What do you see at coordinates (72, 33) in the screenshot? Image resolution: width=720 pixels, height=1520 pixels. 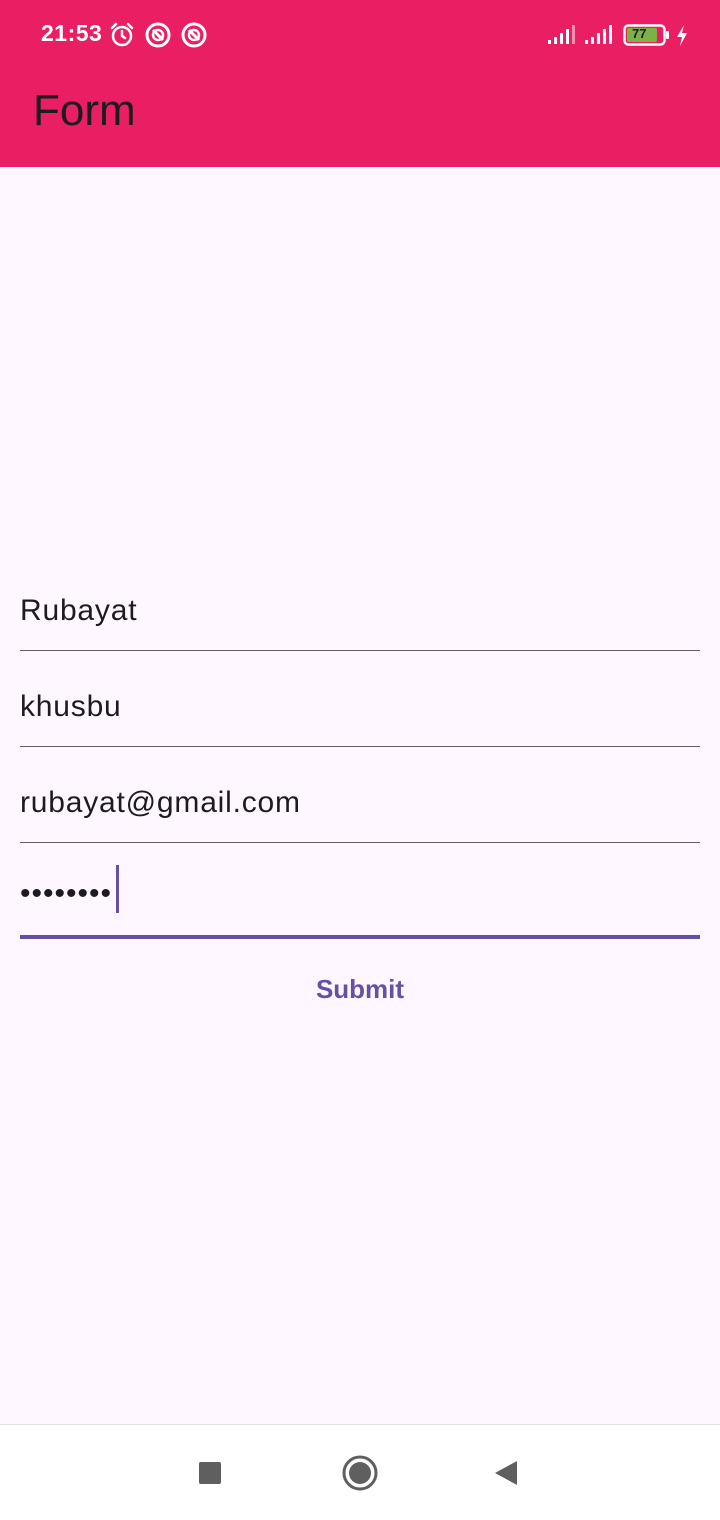 I see `status-time: 21:53` at bounding box center [72, 33].